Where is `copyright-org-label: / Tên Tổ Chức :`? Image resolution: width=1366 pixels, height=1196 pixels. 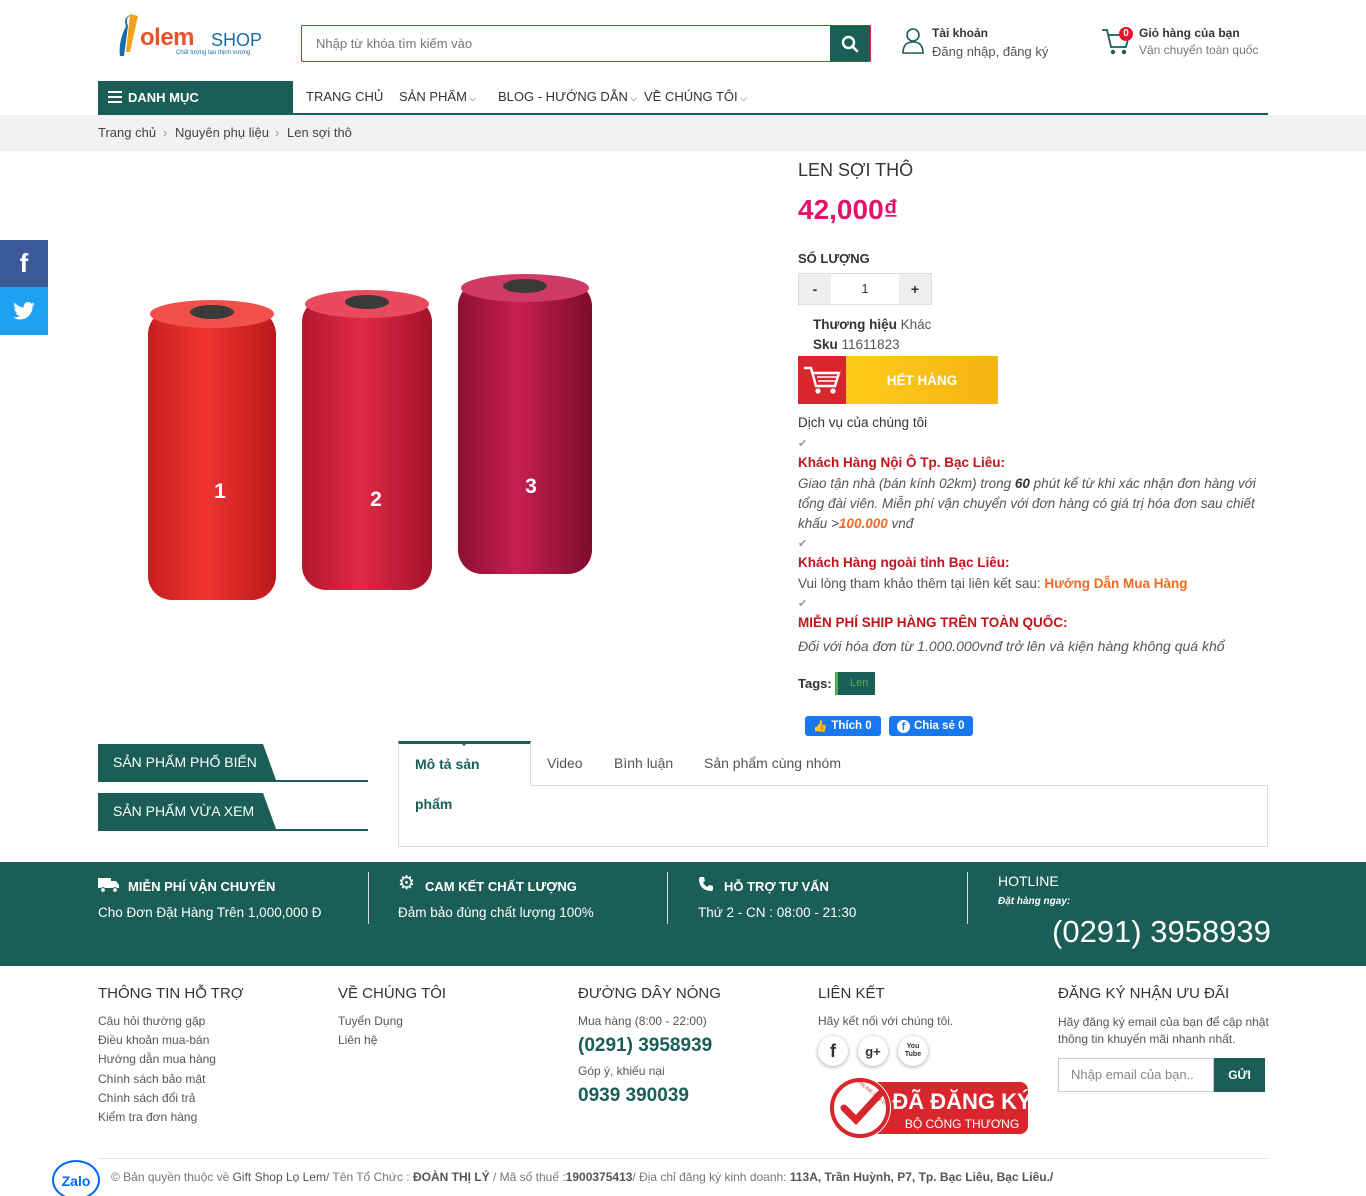
copyright-org-label: / Tên Tổ Chức : is located at coordinates (369, 1177).